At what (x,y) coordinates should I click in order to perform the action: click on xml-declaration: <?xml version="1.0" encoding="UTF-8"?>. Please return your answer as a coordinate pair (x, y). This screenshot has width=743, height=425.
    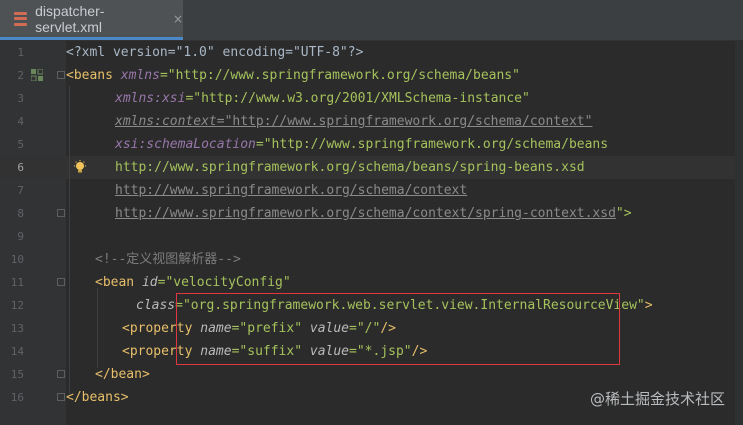
    Looking at the image, I should click on (215, 52).